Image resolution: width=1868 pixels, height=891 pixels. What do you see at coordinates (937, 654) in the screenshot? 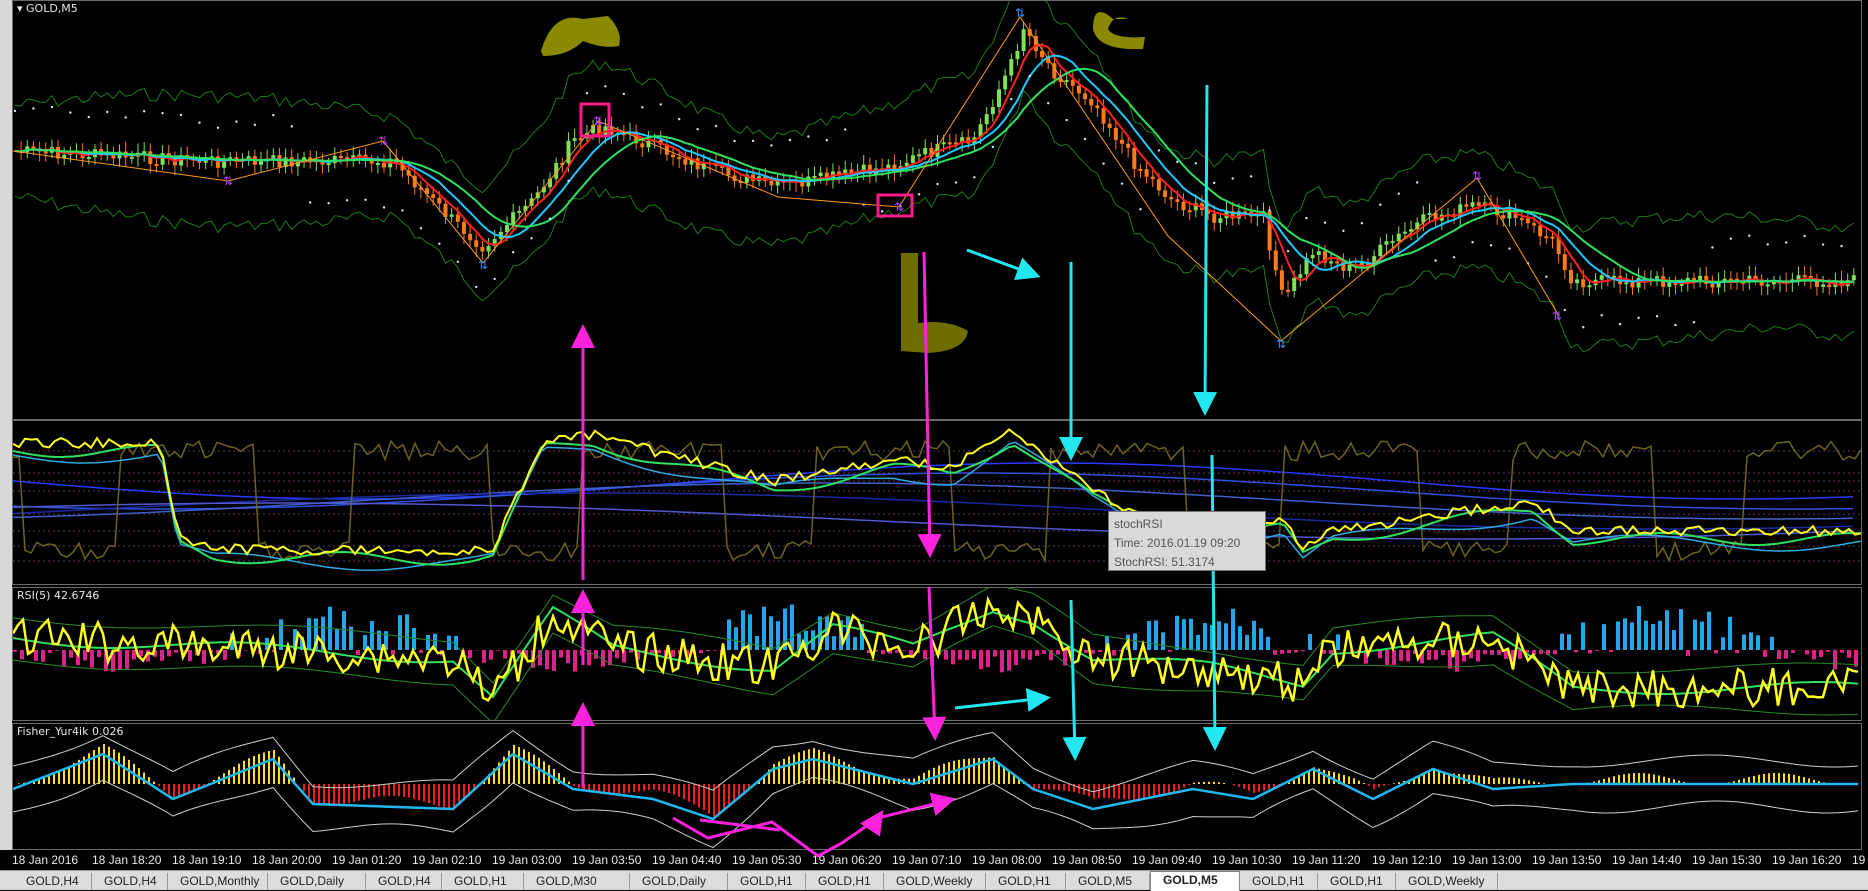
I see `rsi-panel: RSI(5) 42.6746` at bounding box center [937, 654].